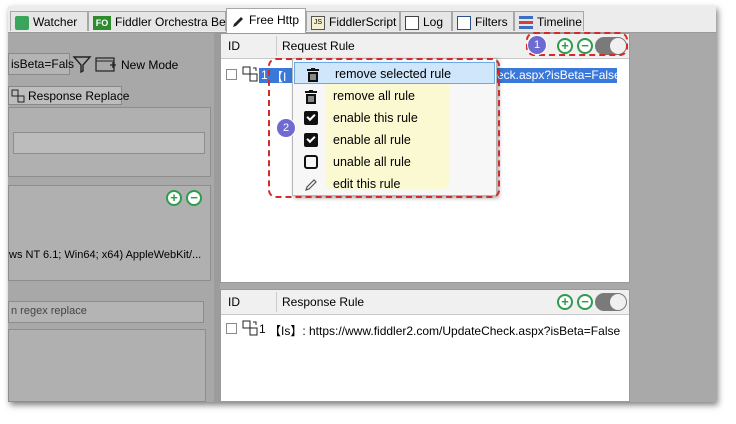 The image size is (736, 424). I want to click on tab-filters: Filters, so click(483, 21).